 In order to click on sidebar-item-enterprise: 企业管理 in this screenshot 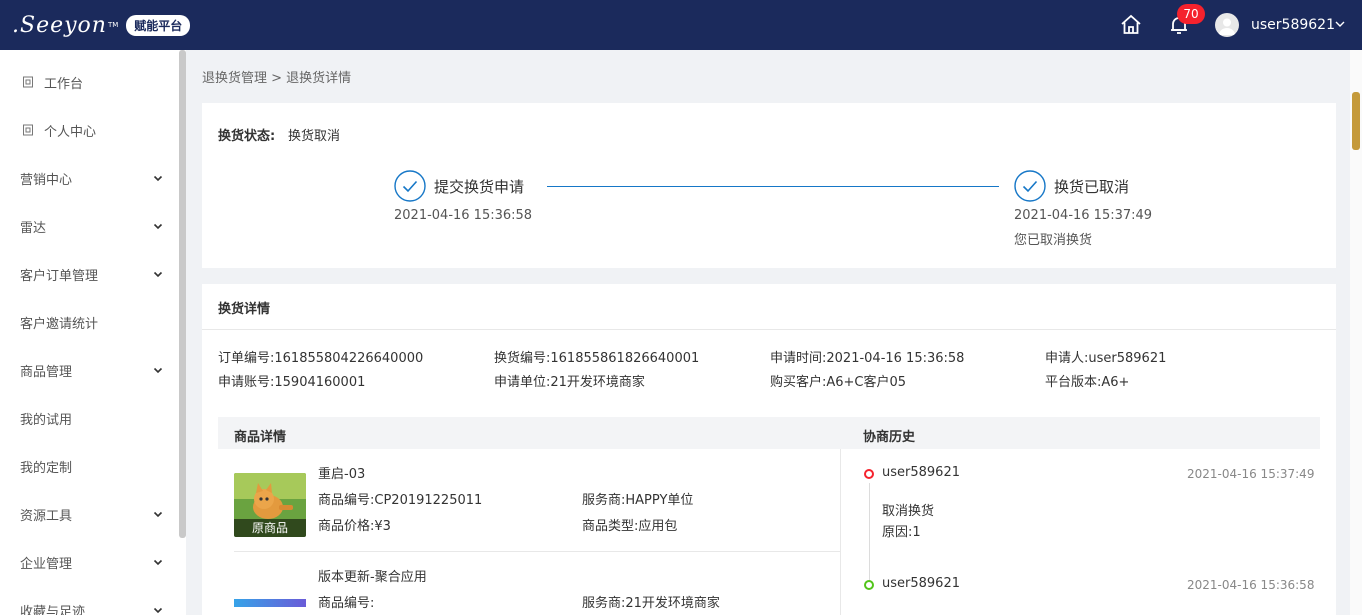, I will do `click(90, 562)`.